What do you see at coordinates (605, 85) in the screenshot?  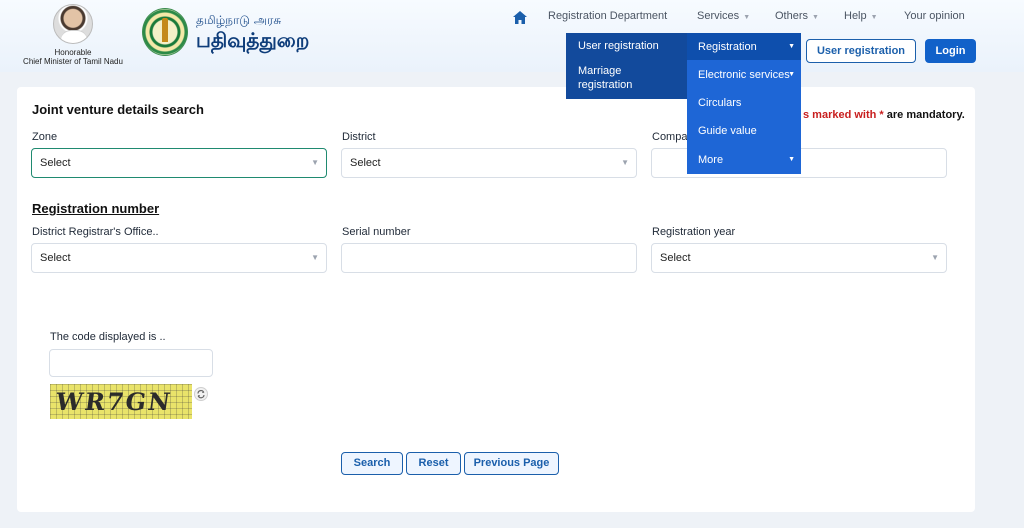 I see `submenu-marriage-registration-line2: registration` at bounding box center [605, 85].